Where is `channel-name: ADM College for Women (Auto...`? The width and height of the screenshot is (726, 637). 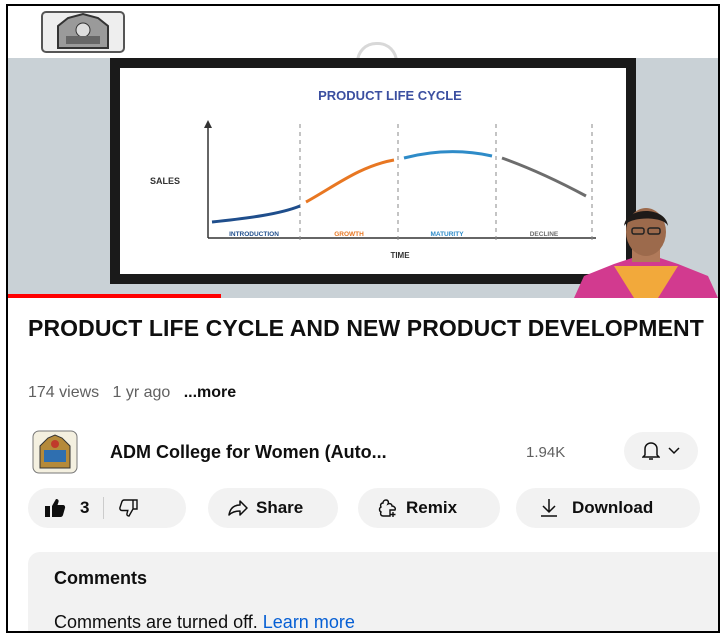
channel-name: ADM College for Women (Auto... is located at coordinates (248, 452).